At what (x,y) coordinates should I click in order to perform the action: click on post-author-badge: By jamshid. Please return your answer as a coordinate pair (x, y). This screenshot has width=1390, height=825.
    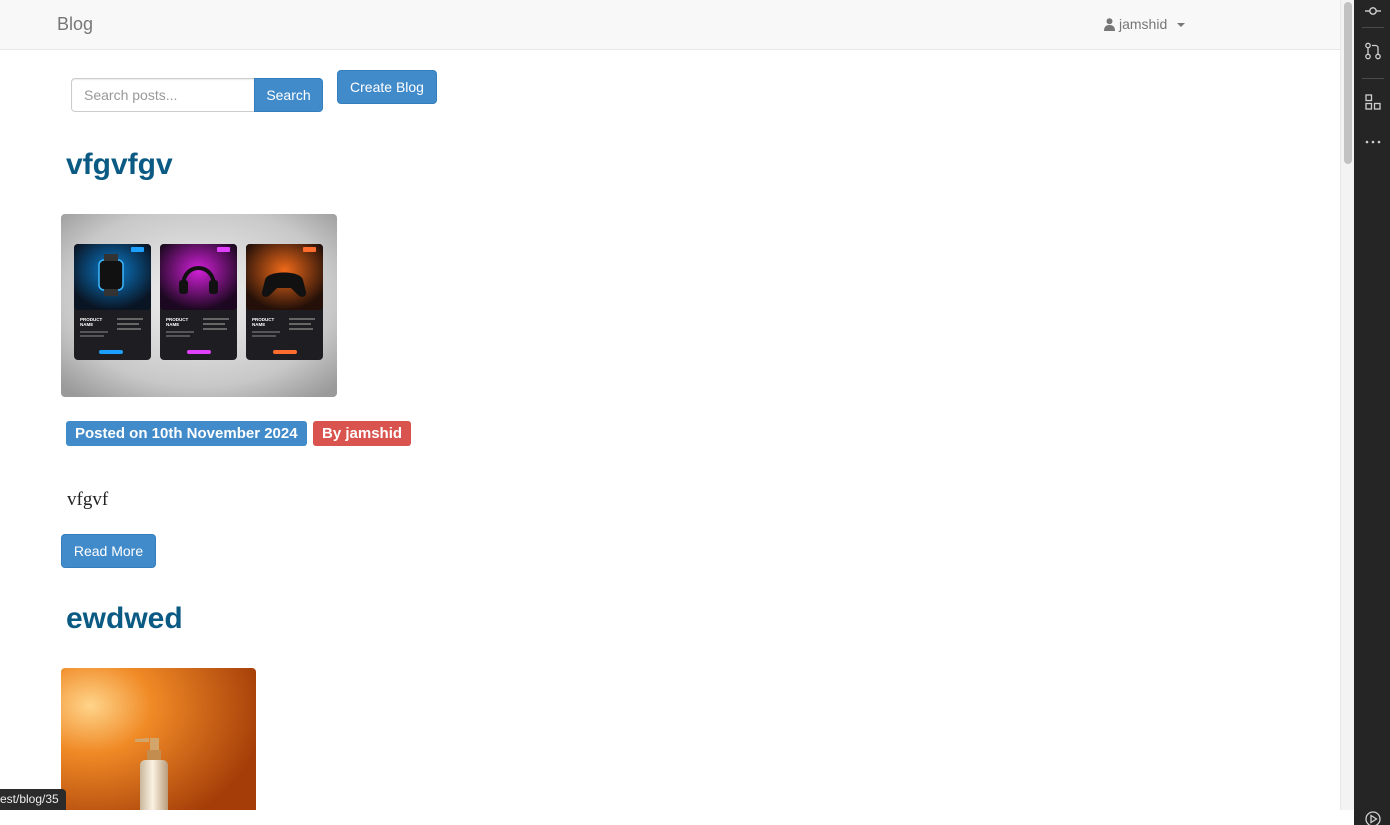
    Looking at the image, I should click on (362, 433).